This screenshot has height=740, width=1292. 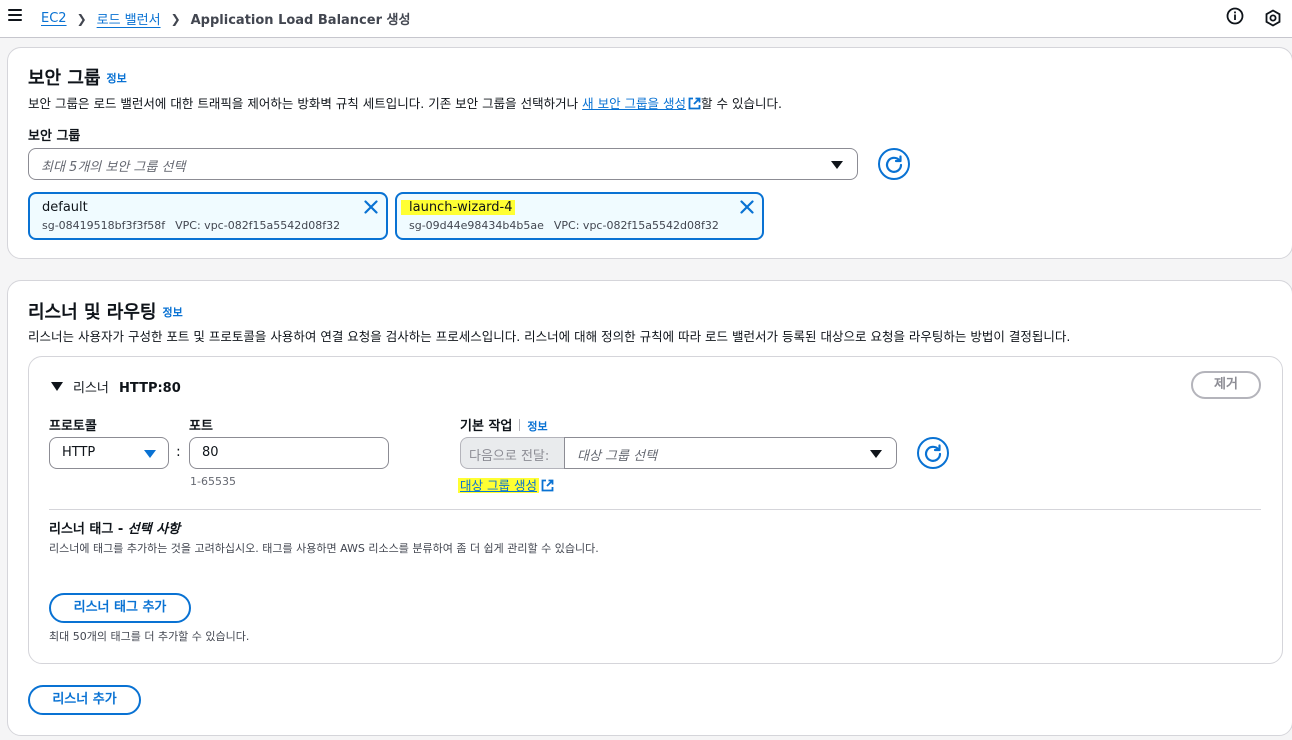 What do you see at coordinates (91, 388) in the screenshot?
I see `listener-prefix: 리스너` at bounding box center [91, 388].